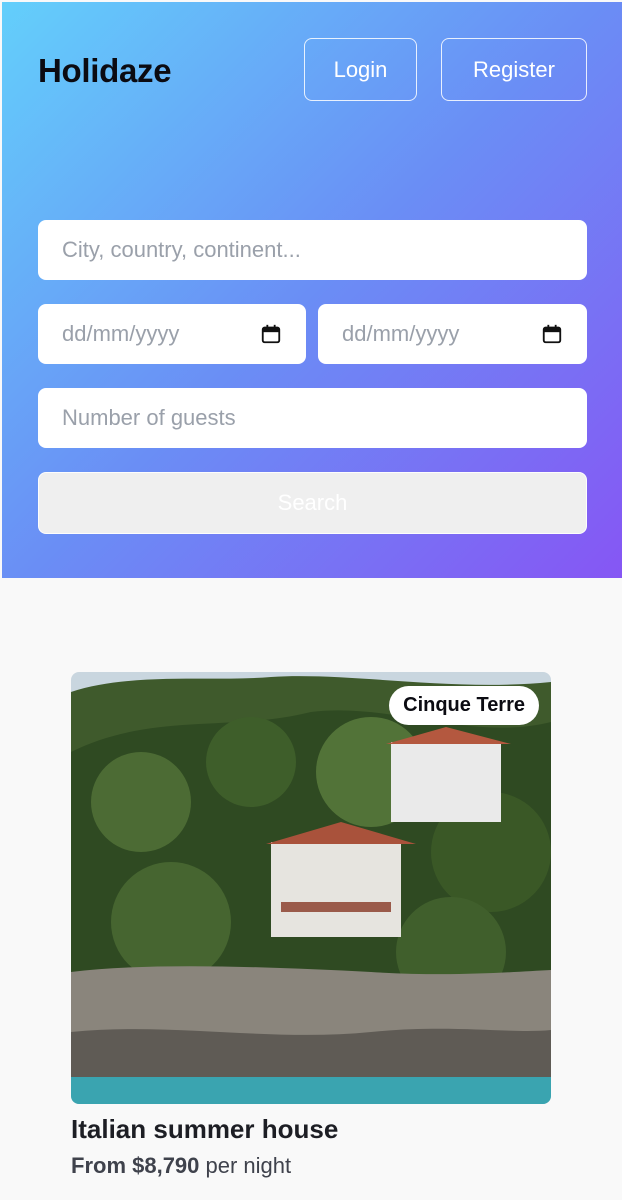  Describe the element at coordinates (514, 69) in the screenshot. I see `register-button: Register` at that location.